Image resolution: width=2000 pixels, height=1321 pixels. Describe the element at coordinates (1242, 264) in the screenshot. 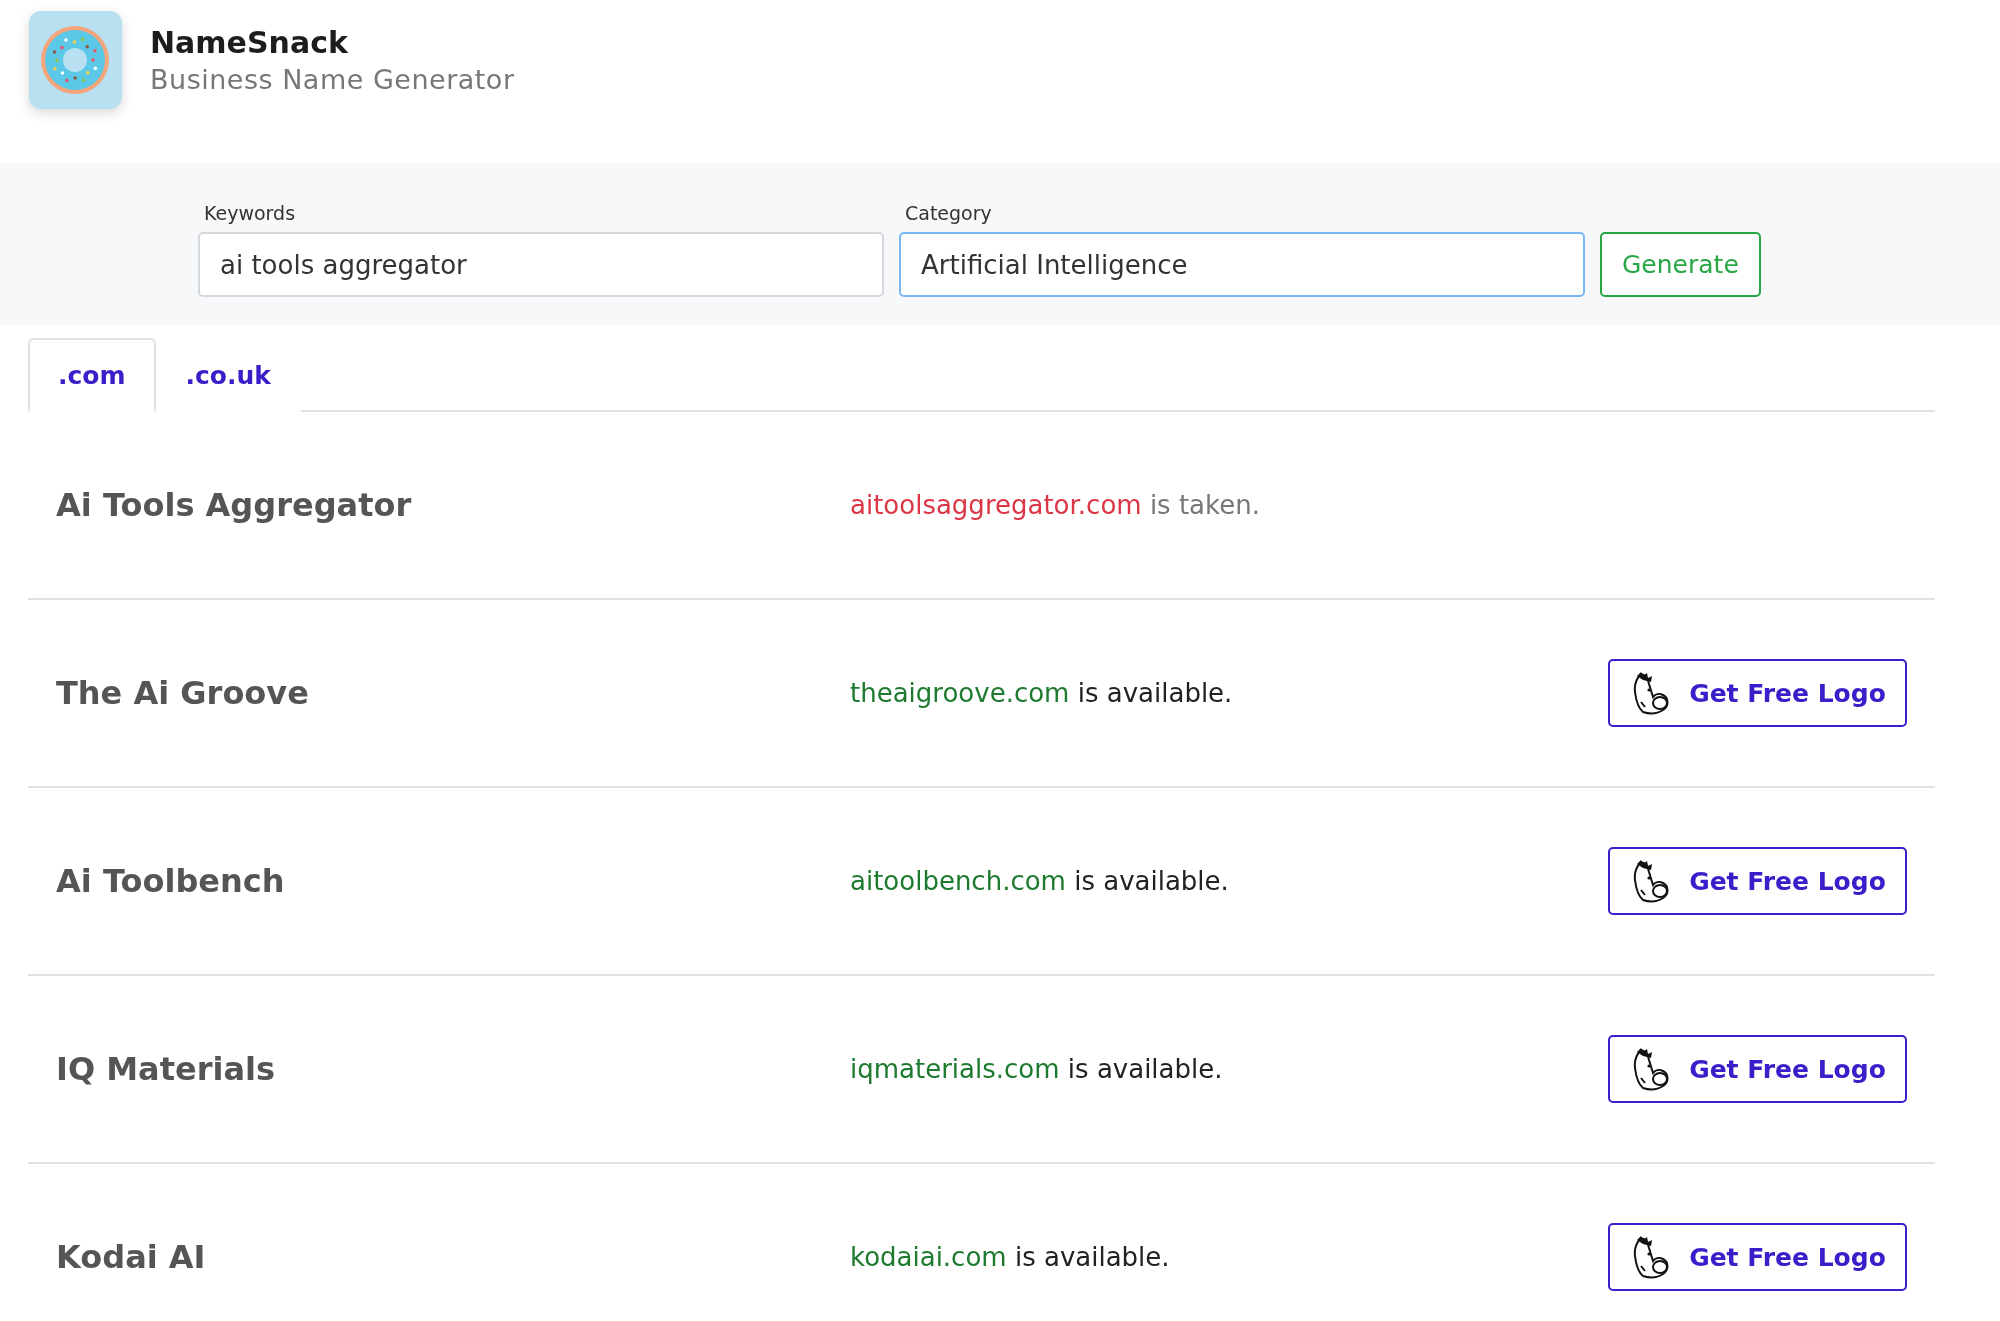

I see `text-field: Artificial Intelligence` at that location.